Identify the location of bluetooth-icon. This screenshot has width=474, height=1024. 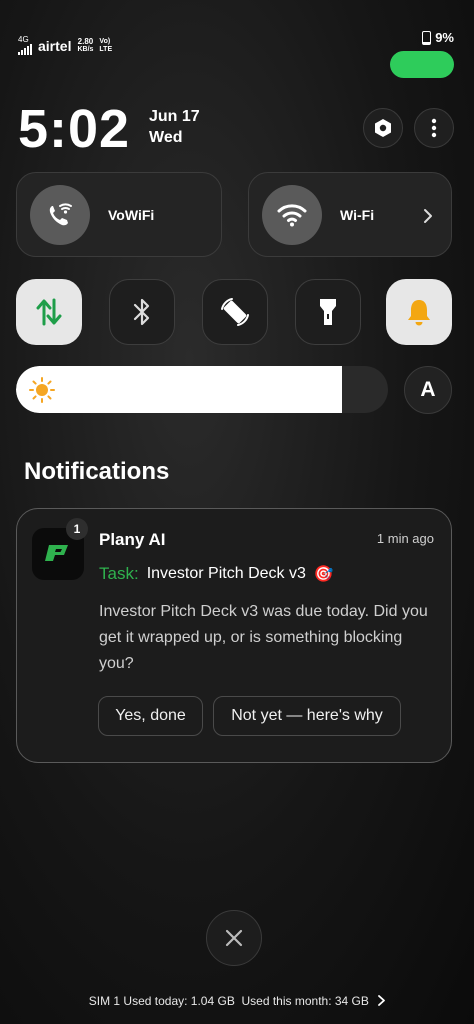
(141, 312).